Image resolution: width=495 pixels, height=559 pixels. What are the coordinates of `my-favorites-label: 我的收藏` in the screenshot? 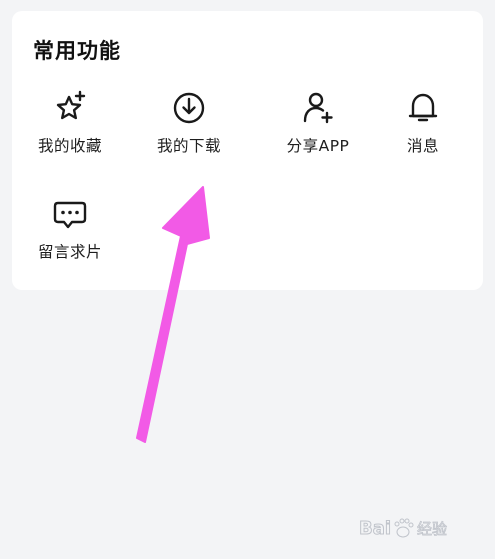 It's located at (69, 146).